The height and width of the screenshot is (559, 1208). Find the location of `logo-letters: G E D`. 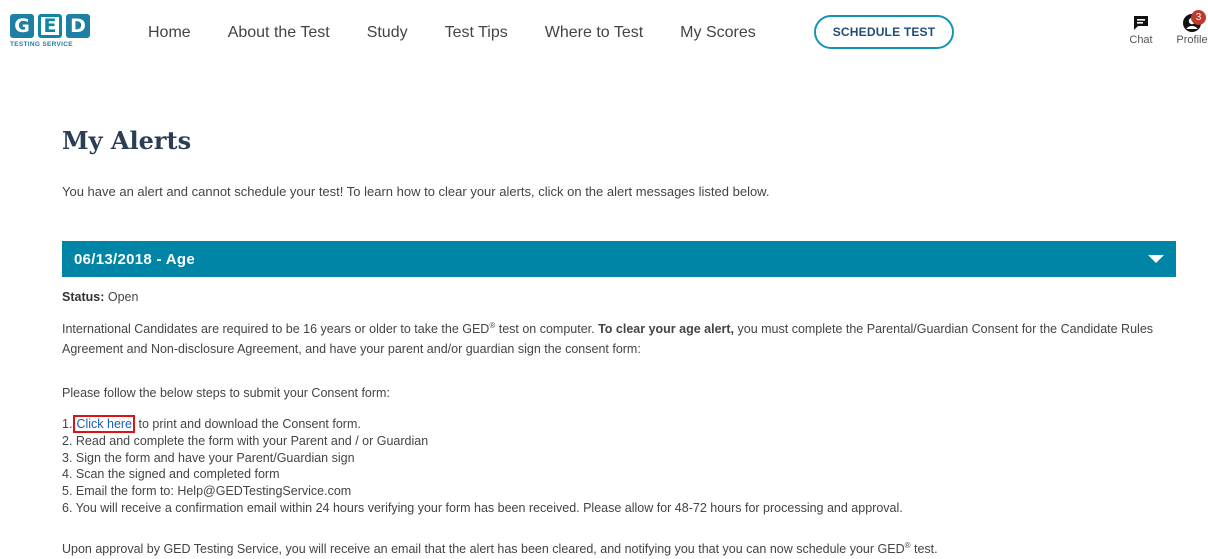

logo-letters: G E D is located at coordinates (56, 26).